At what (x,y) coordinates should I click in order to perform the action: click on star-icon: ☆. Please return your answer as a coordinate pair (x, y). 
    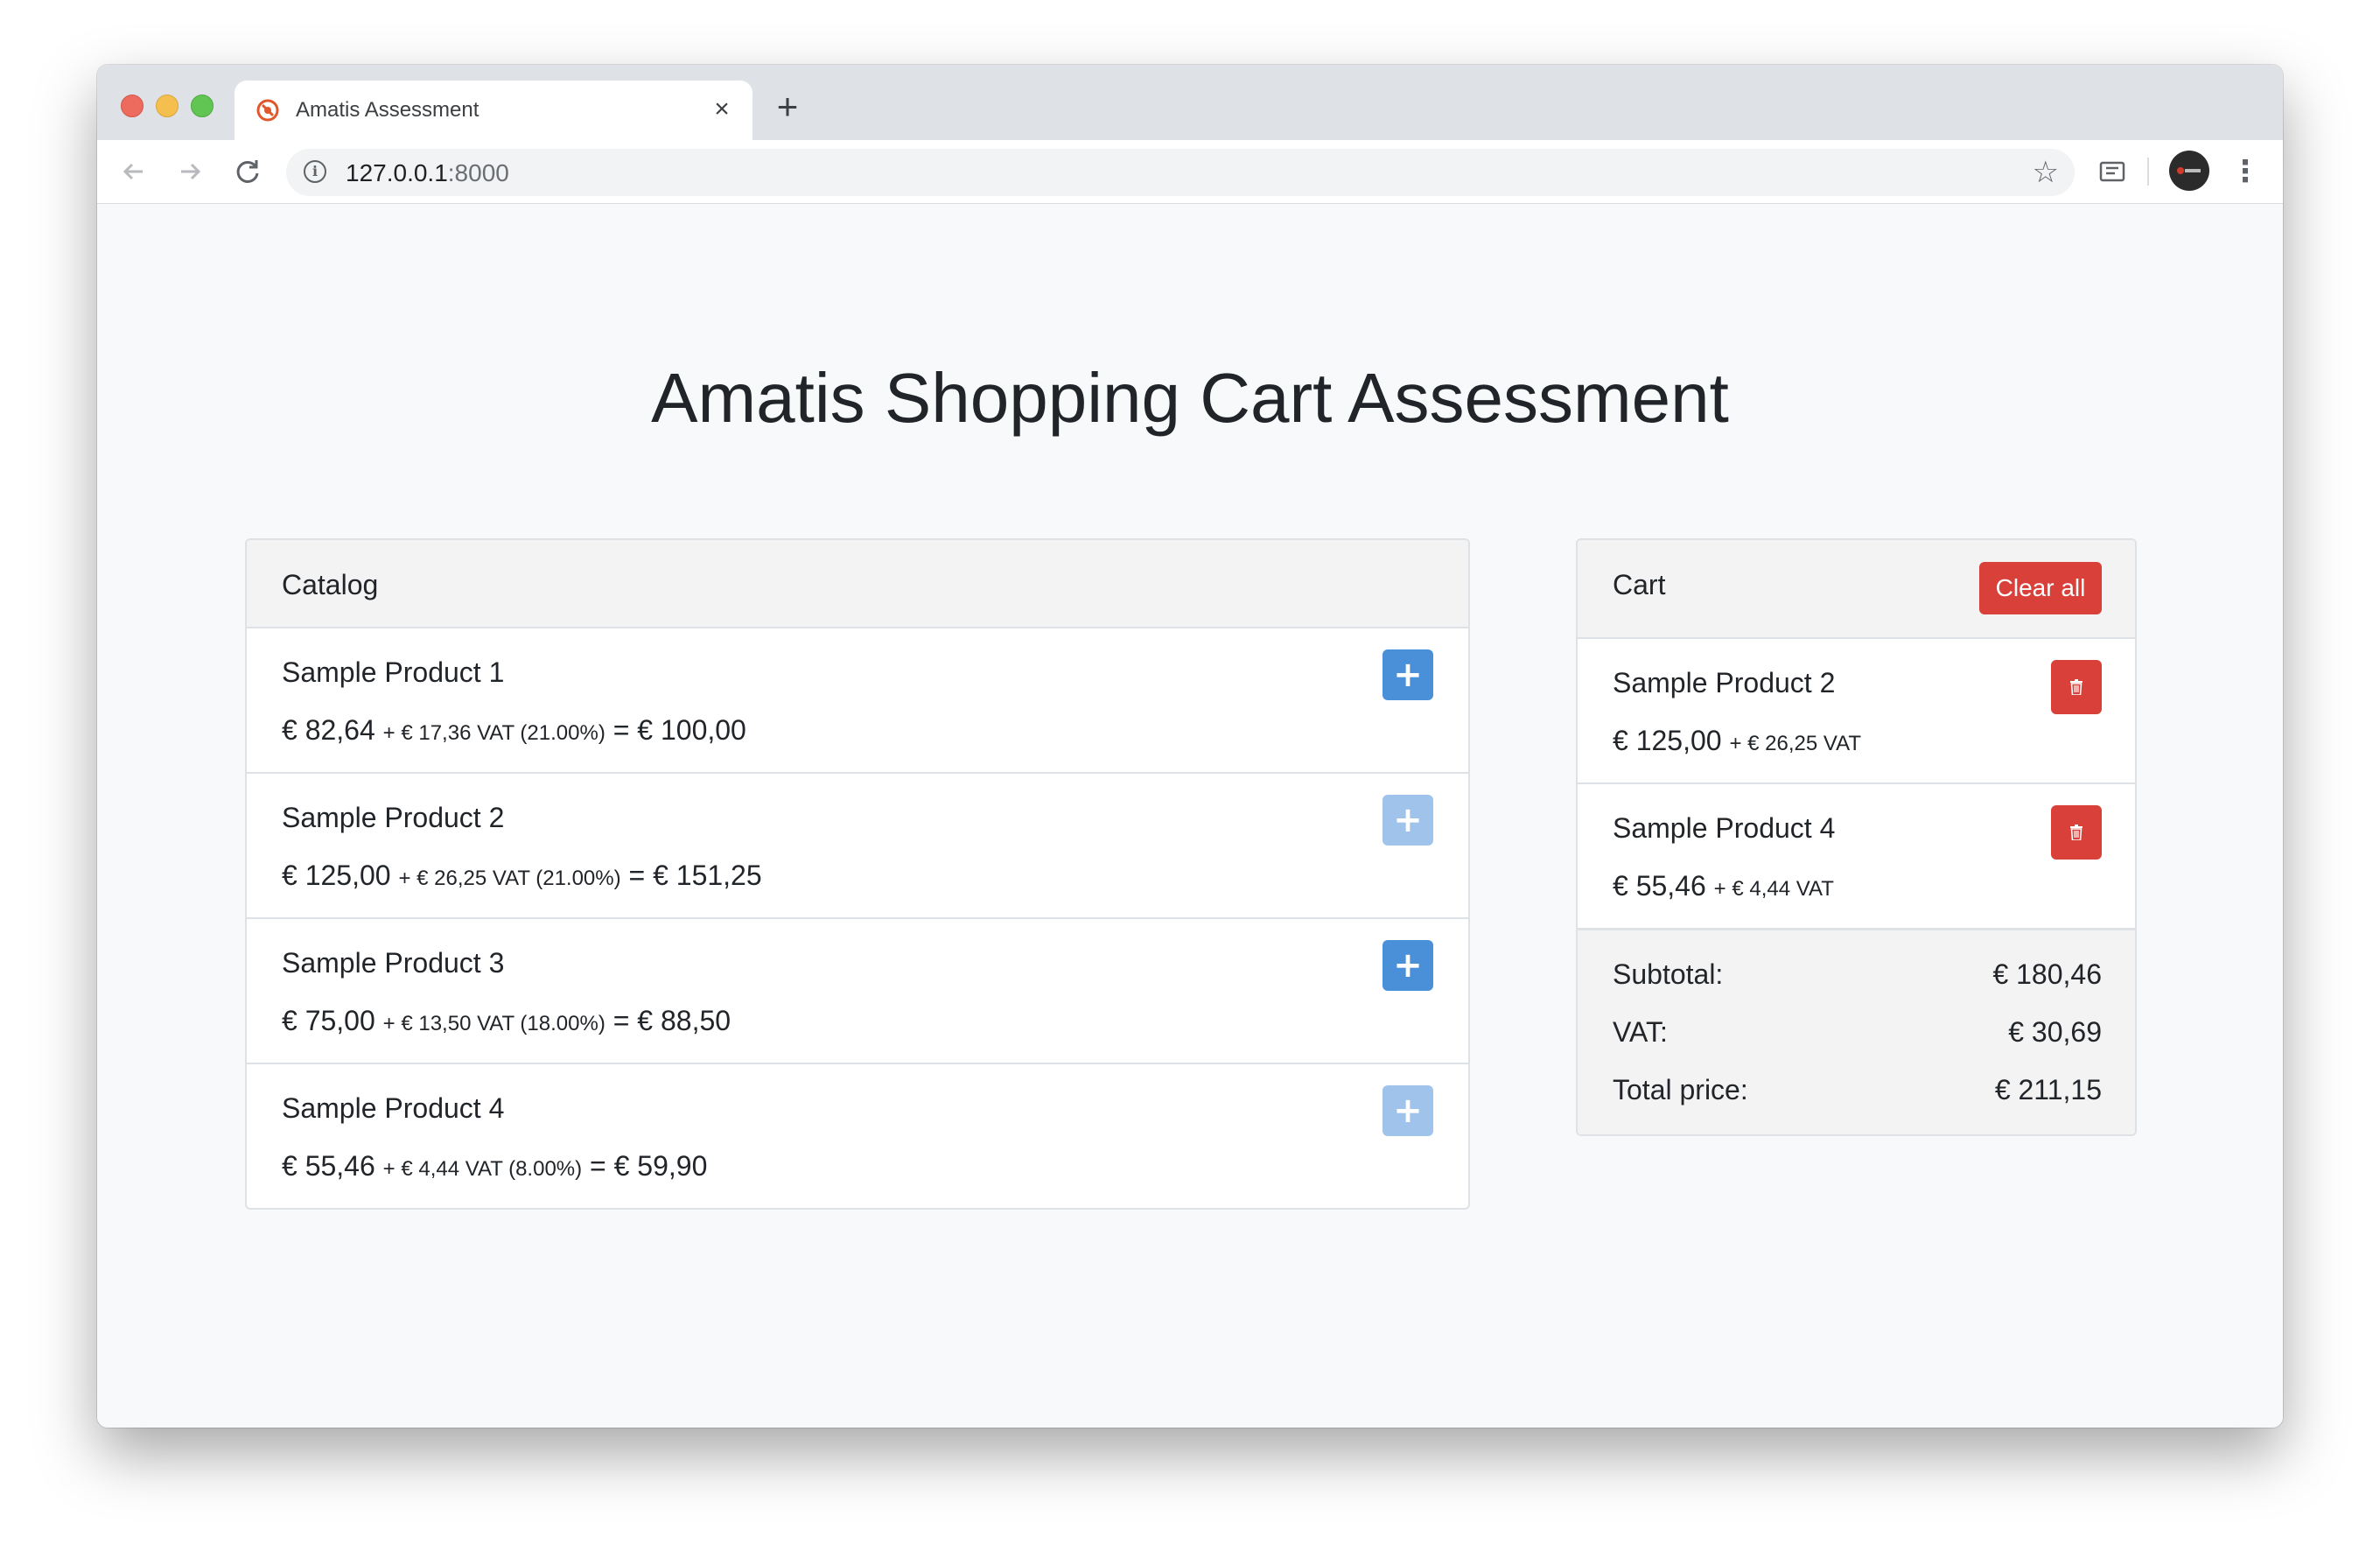
    Looking at the image, I should click on (2046, 172).